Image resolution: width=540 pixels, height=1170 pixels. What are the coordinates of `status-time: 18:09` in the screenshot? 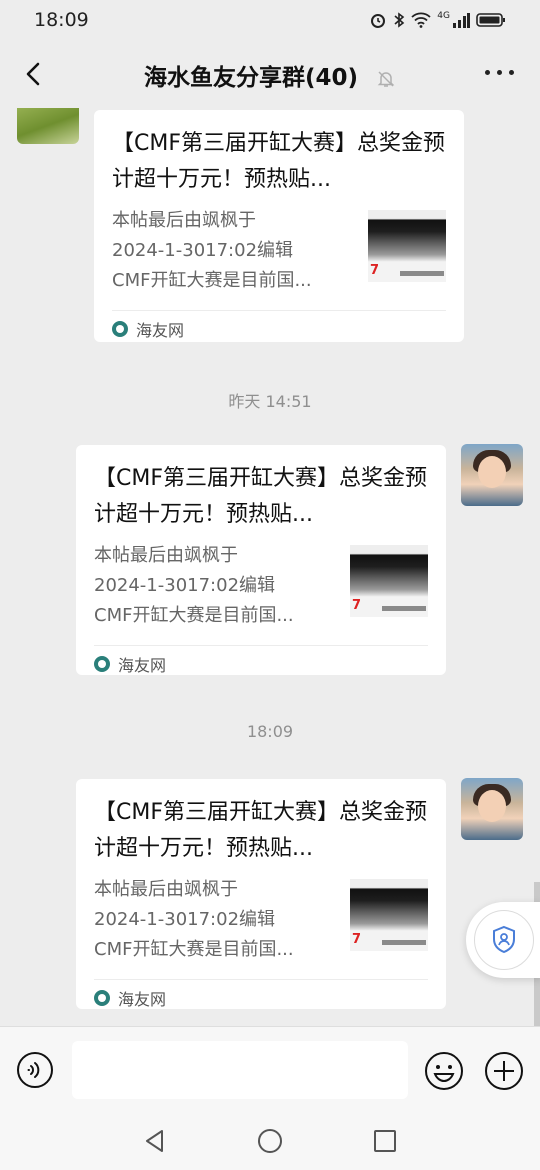 It's located at (61, 20).